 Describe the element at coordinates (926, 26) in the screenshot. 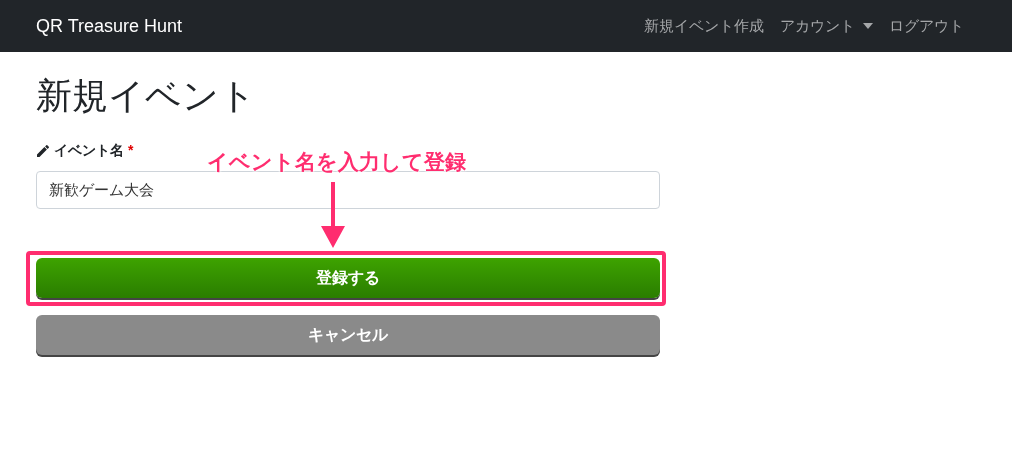

I see `nav-link: ログアウト` at that location.